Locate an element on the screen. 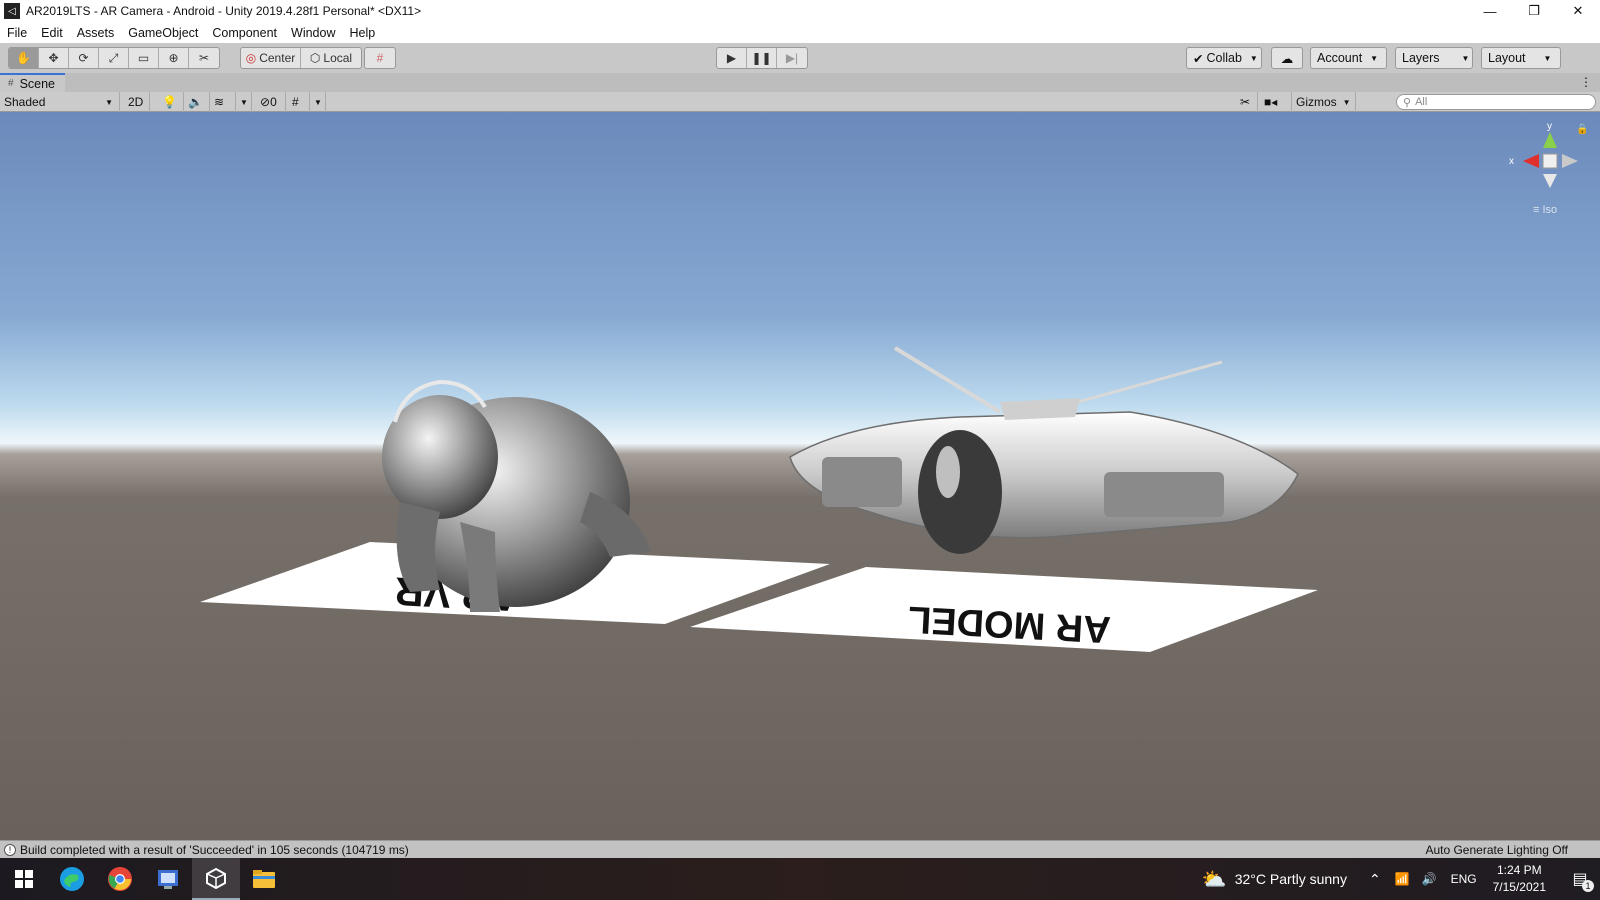 The image size is (1600, 900). window-controls: — ❐ ✕ is located at coordinates (1534, 11).